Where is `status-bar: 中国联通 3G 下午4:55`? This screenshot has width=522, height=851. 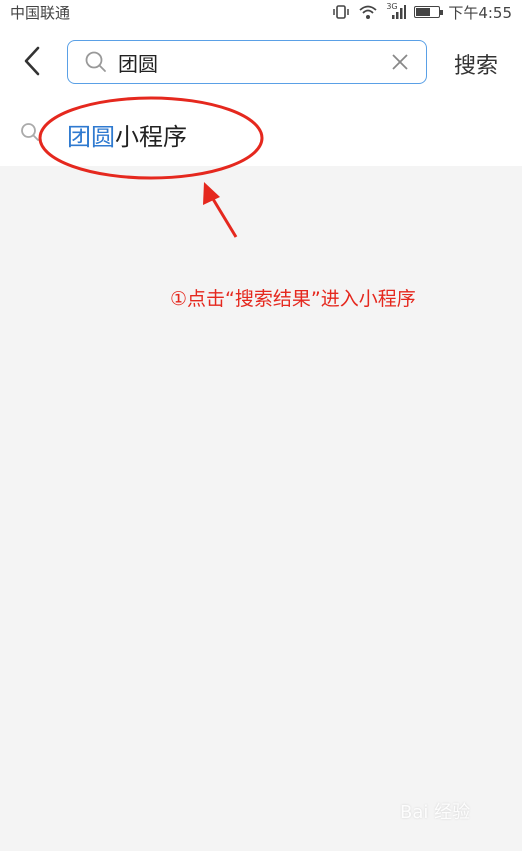 status-bar: 中国联通 3G 下午4:55 is located at coordinates (261, 12).